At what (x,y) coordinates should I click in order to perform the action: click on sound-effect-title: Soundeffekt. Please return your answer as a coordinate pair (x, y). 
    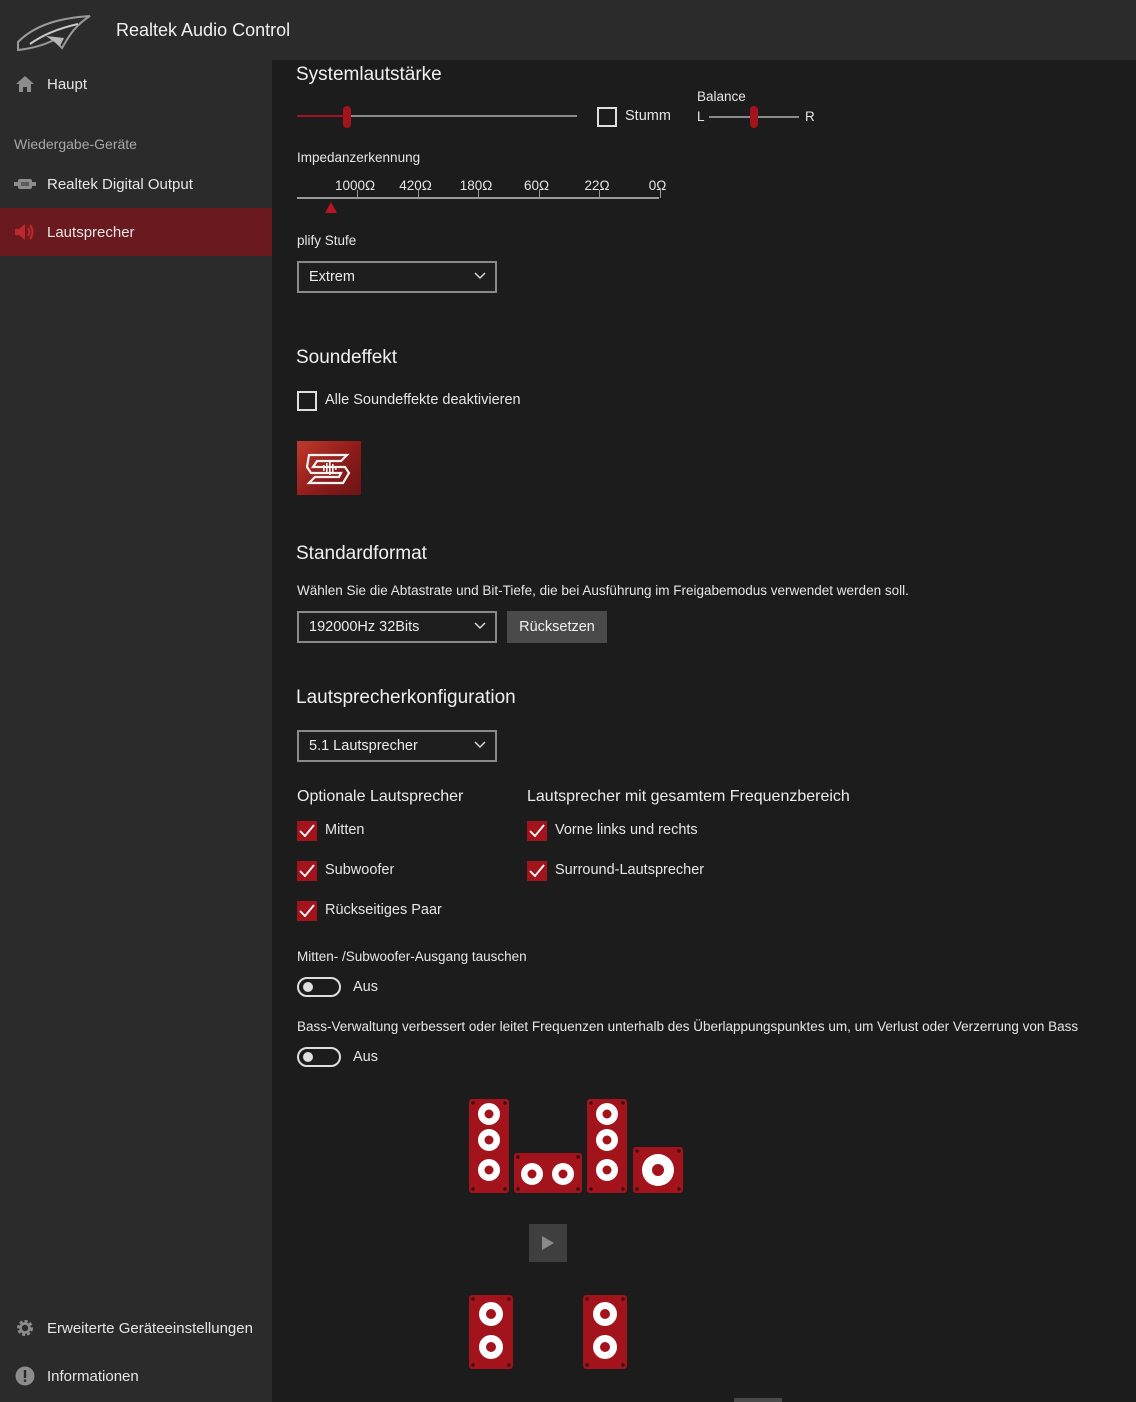
    Looking at the image, I should click on (347, 357).